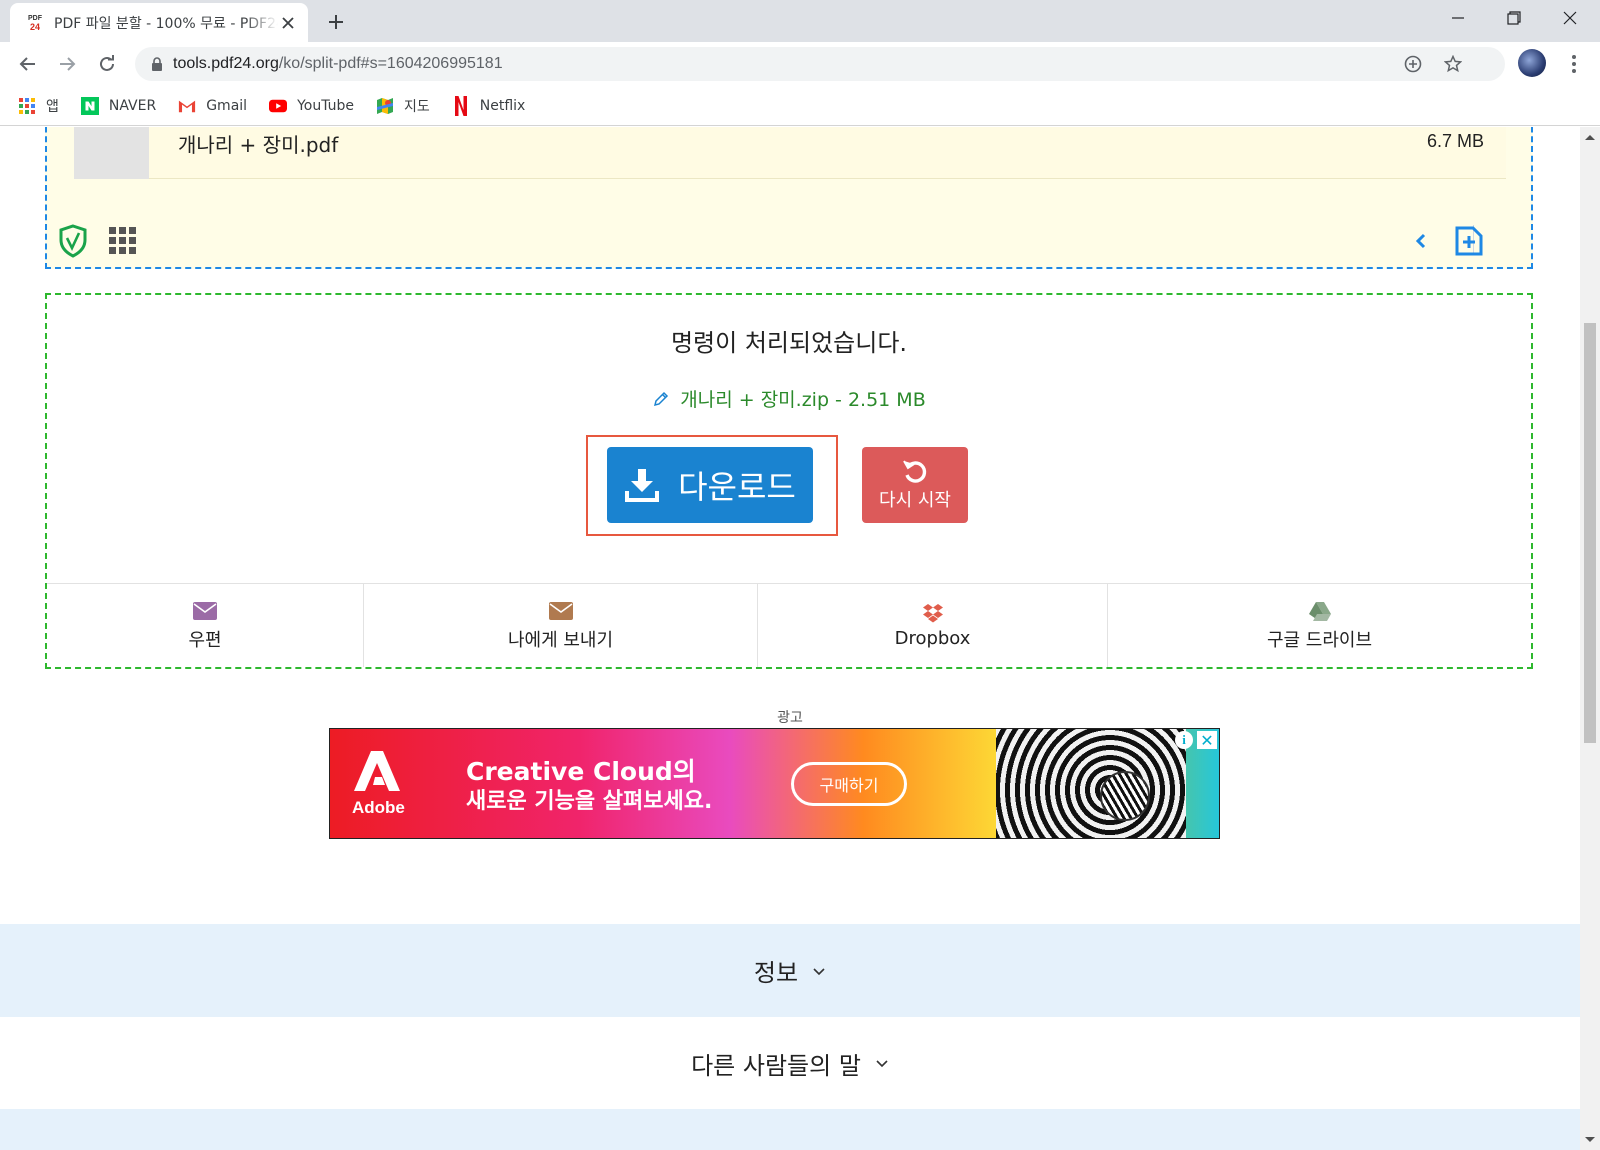  I want to click on adobe-logo: Adobe, so click(378, 784).